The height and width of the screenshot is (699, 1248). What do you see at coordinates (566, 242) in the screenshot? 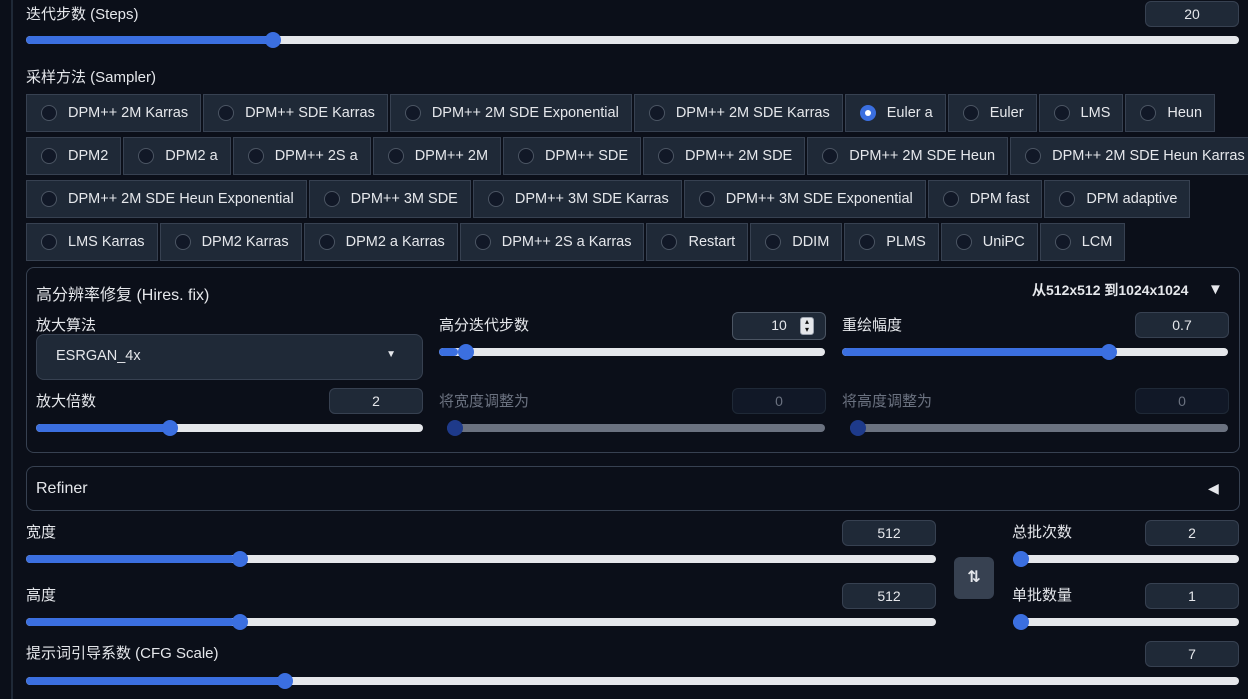
I see `sampler-option-label: DPM++ 2S a Karras` at bounding box center [566, 242].